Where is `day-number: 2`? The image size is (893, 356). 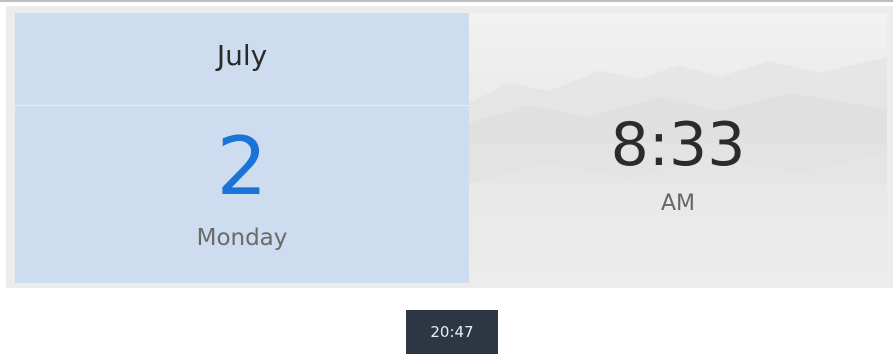 day-number: 2 is located at coordinates (242, 166).